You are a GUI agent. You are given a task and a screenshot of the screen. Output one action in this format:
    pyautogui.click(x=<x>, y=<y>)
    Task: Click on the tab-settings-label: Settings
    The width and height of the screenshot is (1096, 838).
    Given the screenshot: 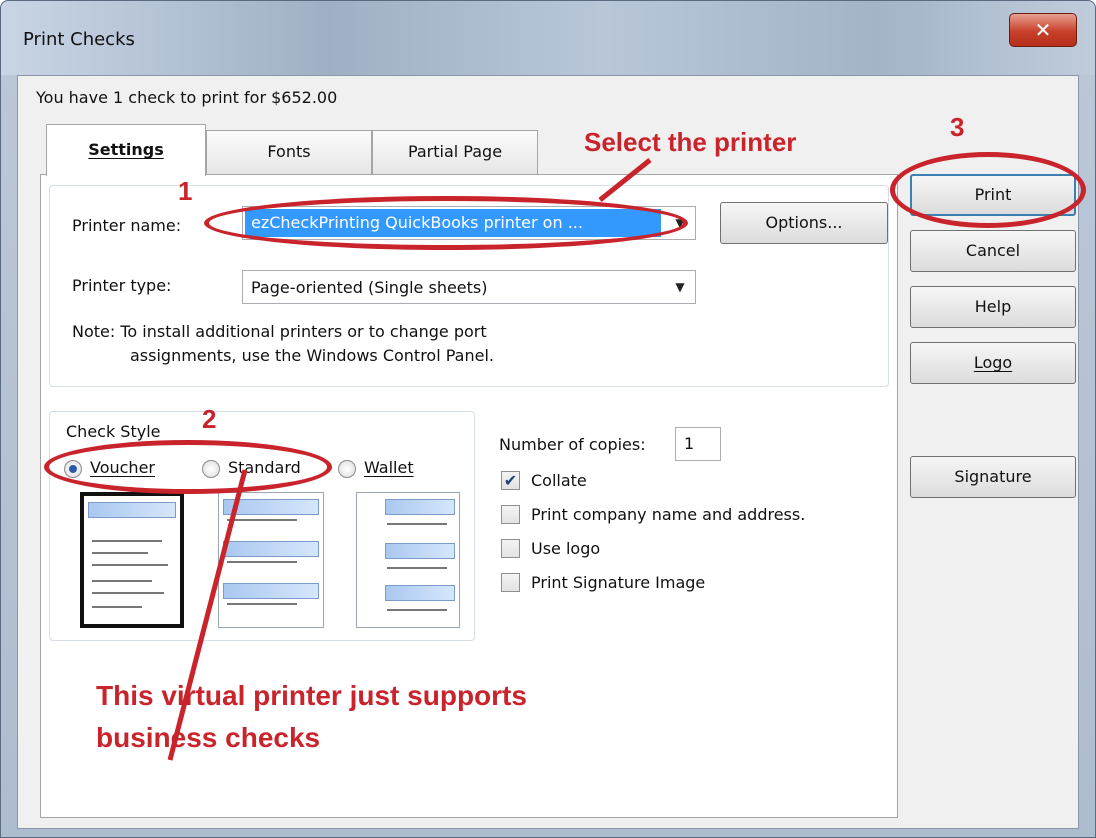 What is the action you would take?
    pyautogui.click(x=126, y=149)
    